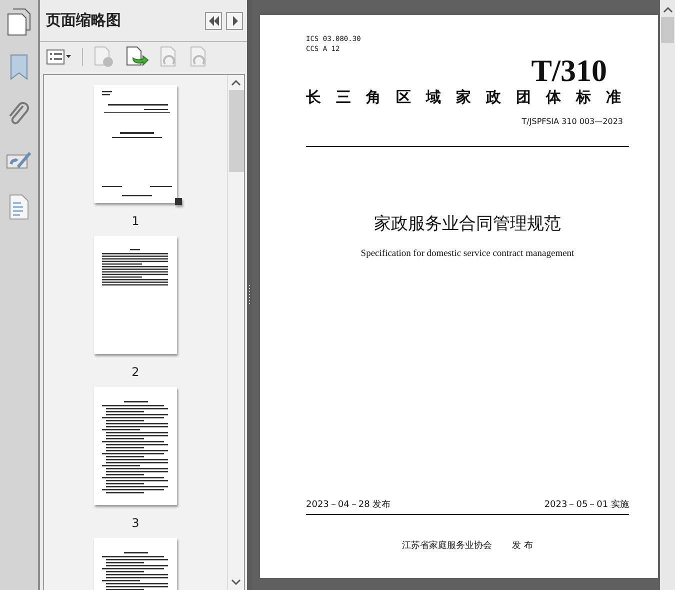 The image size is (675, 590). Describe the element at coordinates (136, 221) in the screenshot. I see `page-number: 1` at that location.